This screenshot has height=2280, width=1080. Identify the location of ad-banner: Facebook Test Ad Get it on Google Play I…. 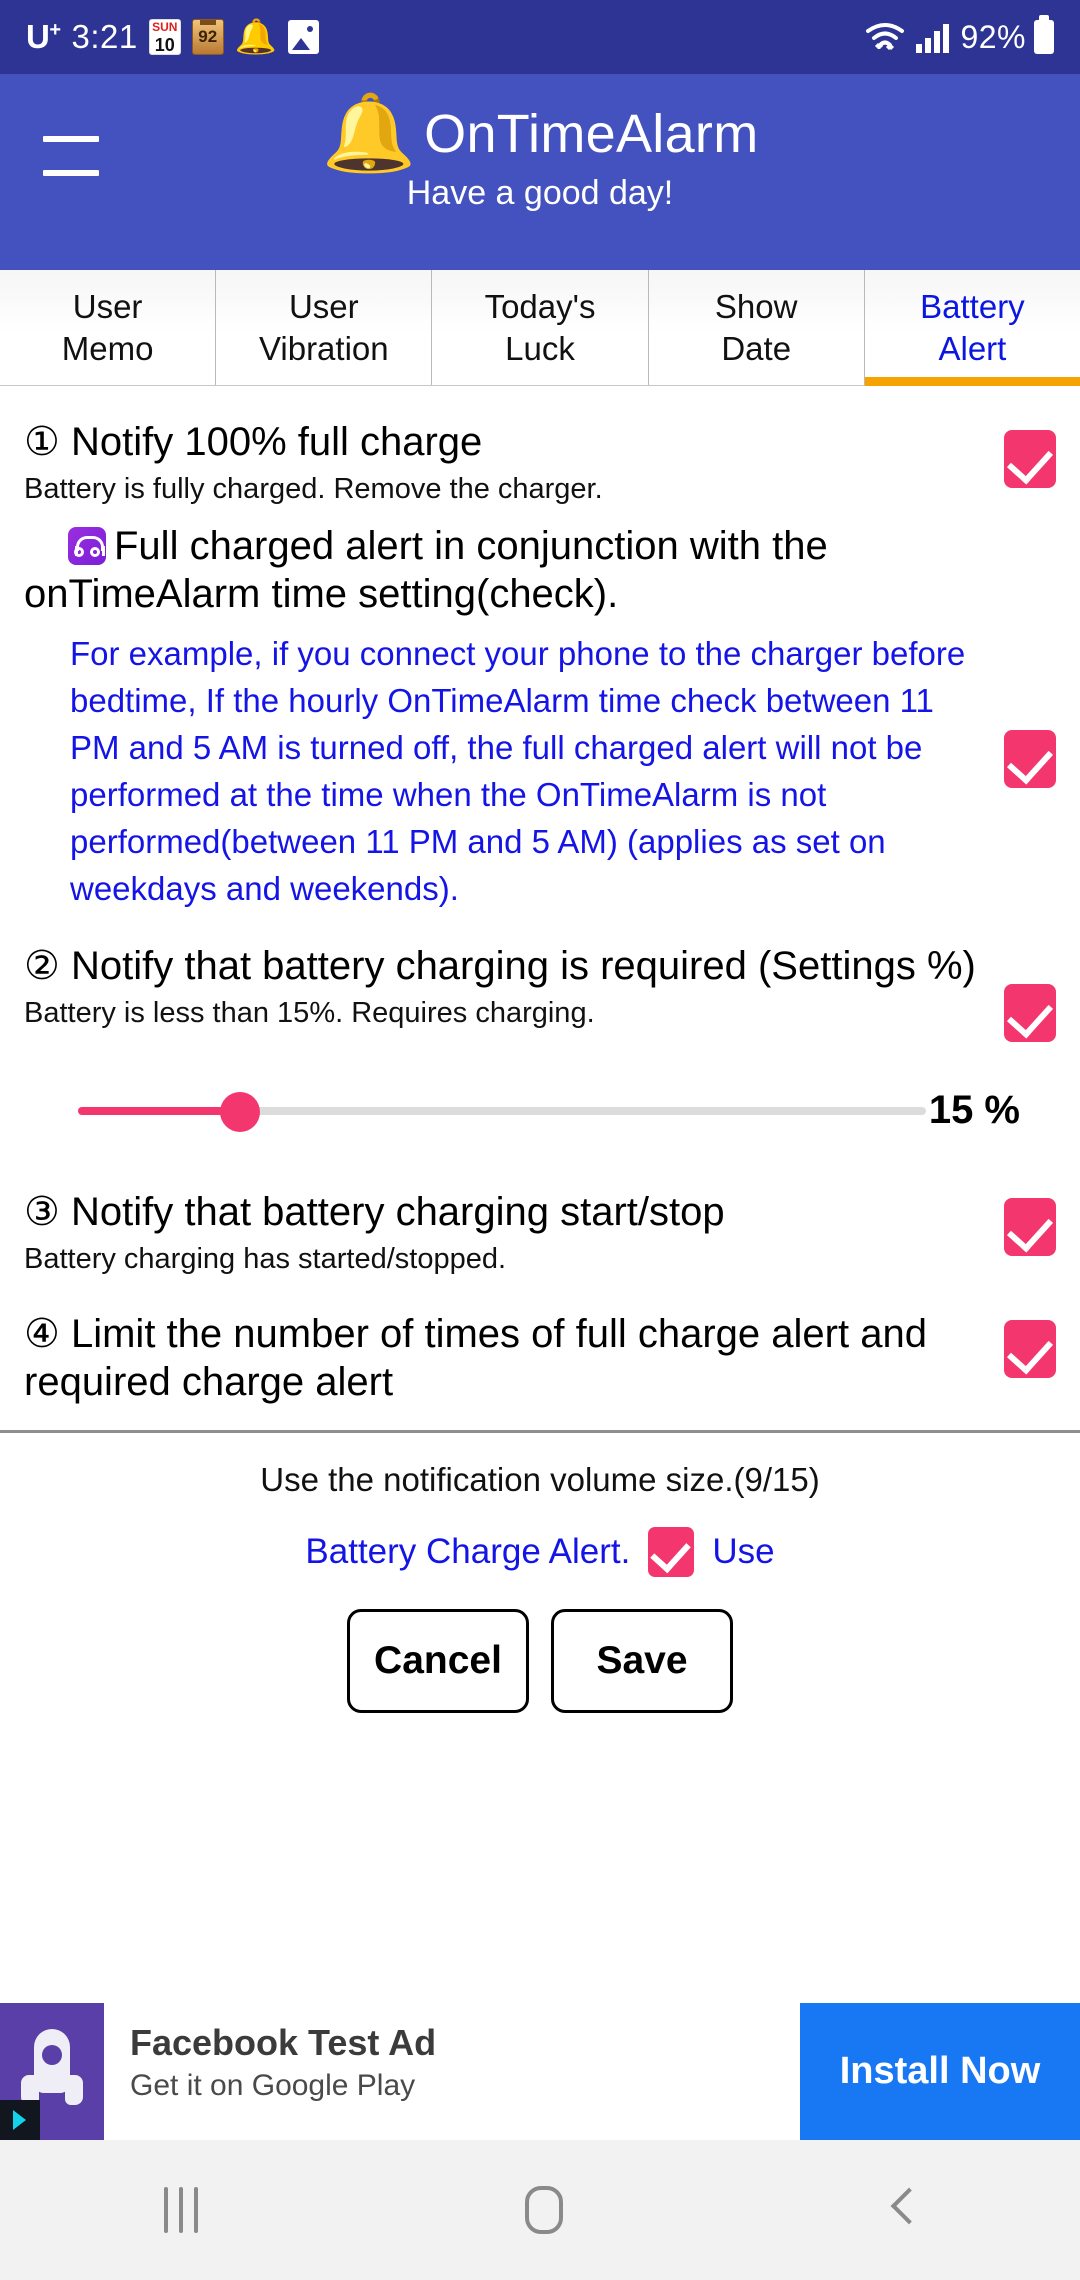
(540, 2071).